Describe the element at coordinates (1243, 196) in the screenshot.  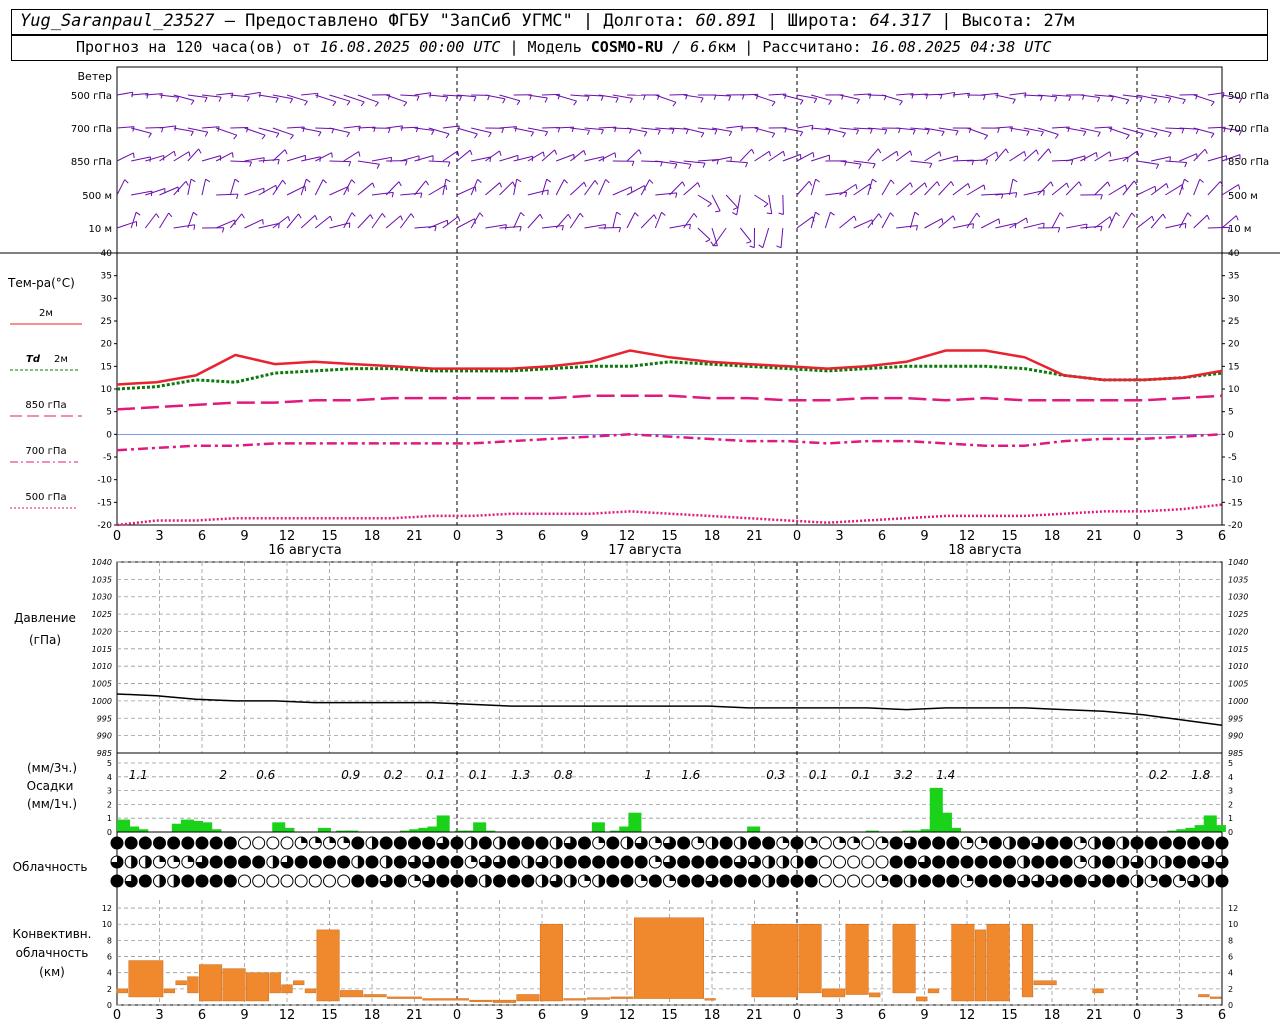
I see `level-500m-right: 500 м` at that location.